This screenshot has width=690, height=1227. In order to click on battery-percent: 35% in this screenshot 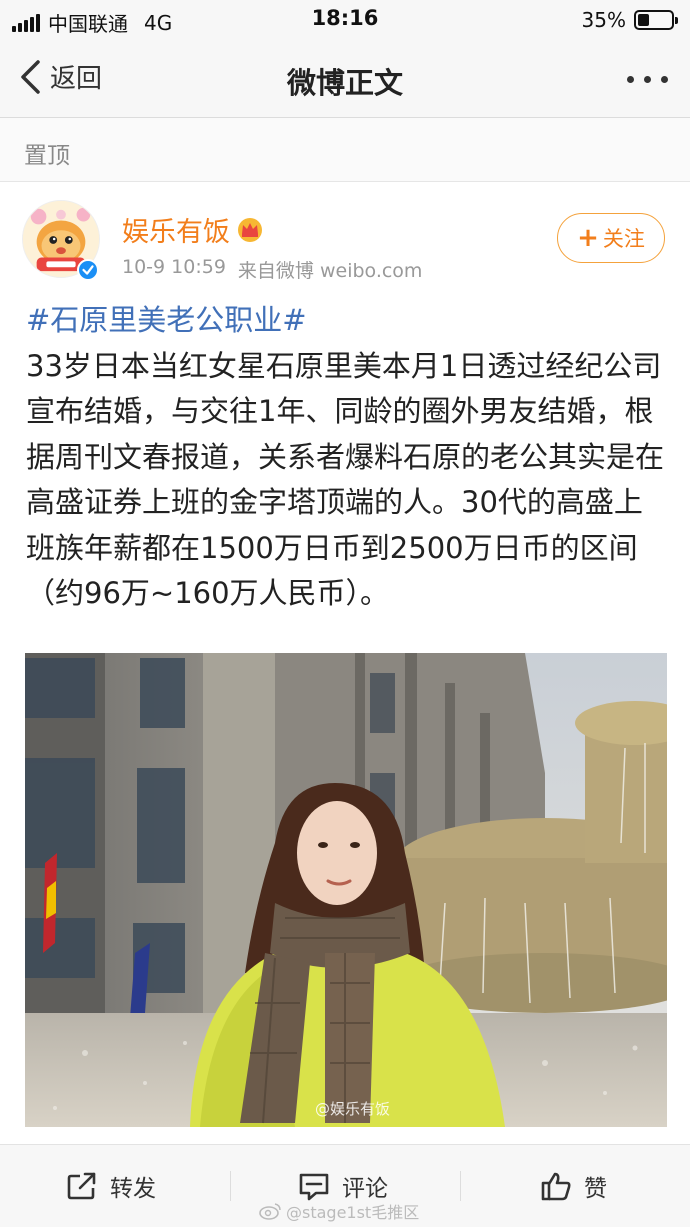, I will do `click(603, 20)`.